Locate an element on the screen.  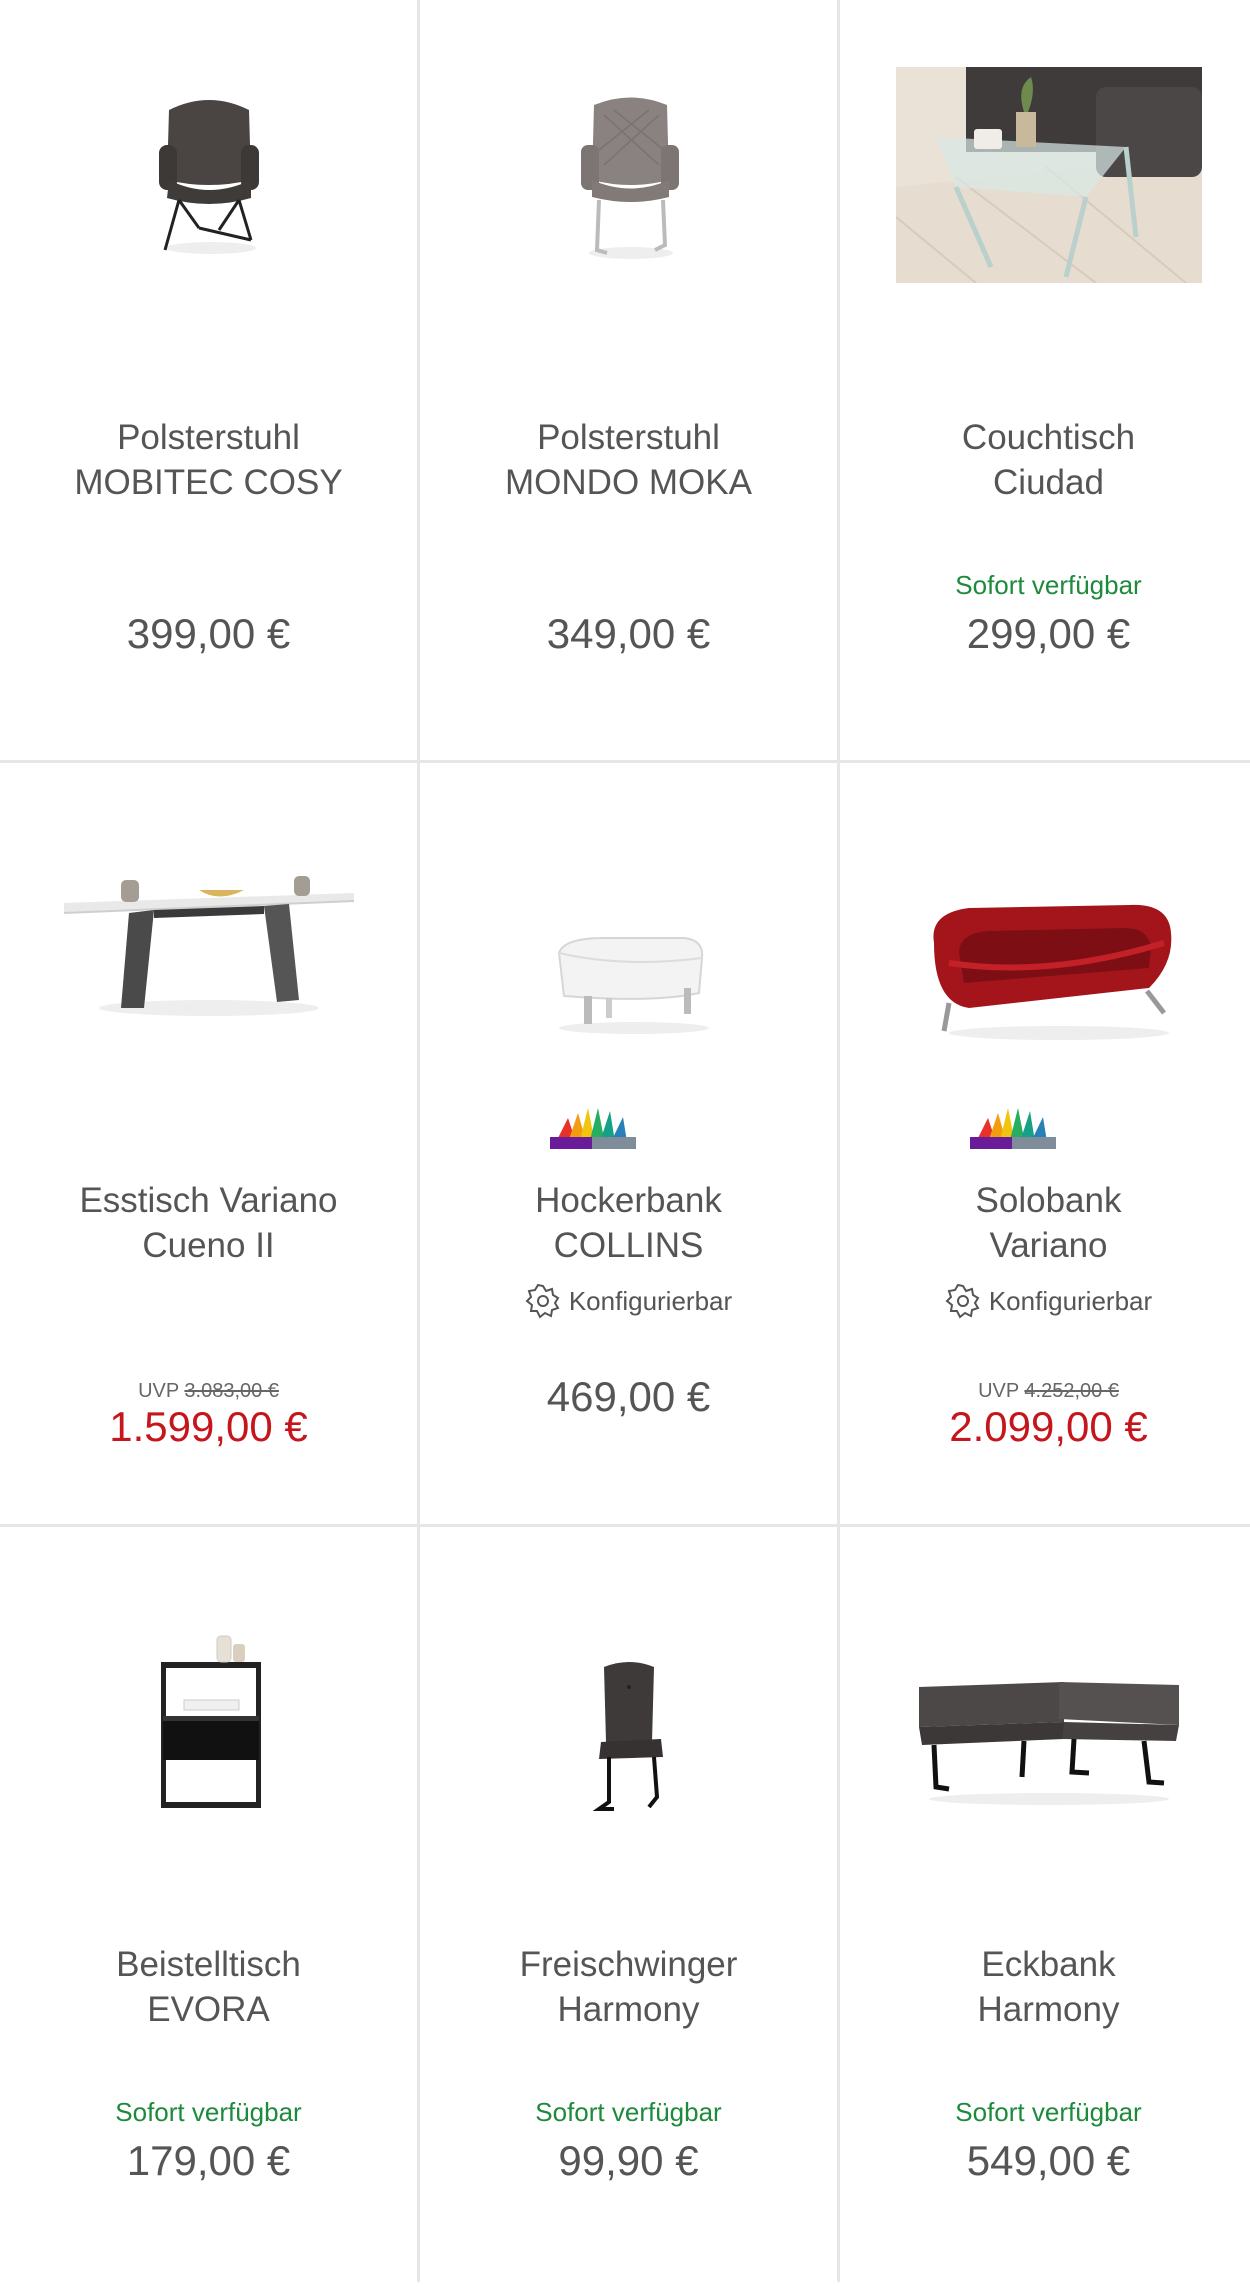
product-price: 179,00 € is located at coordinates (208, 2160).